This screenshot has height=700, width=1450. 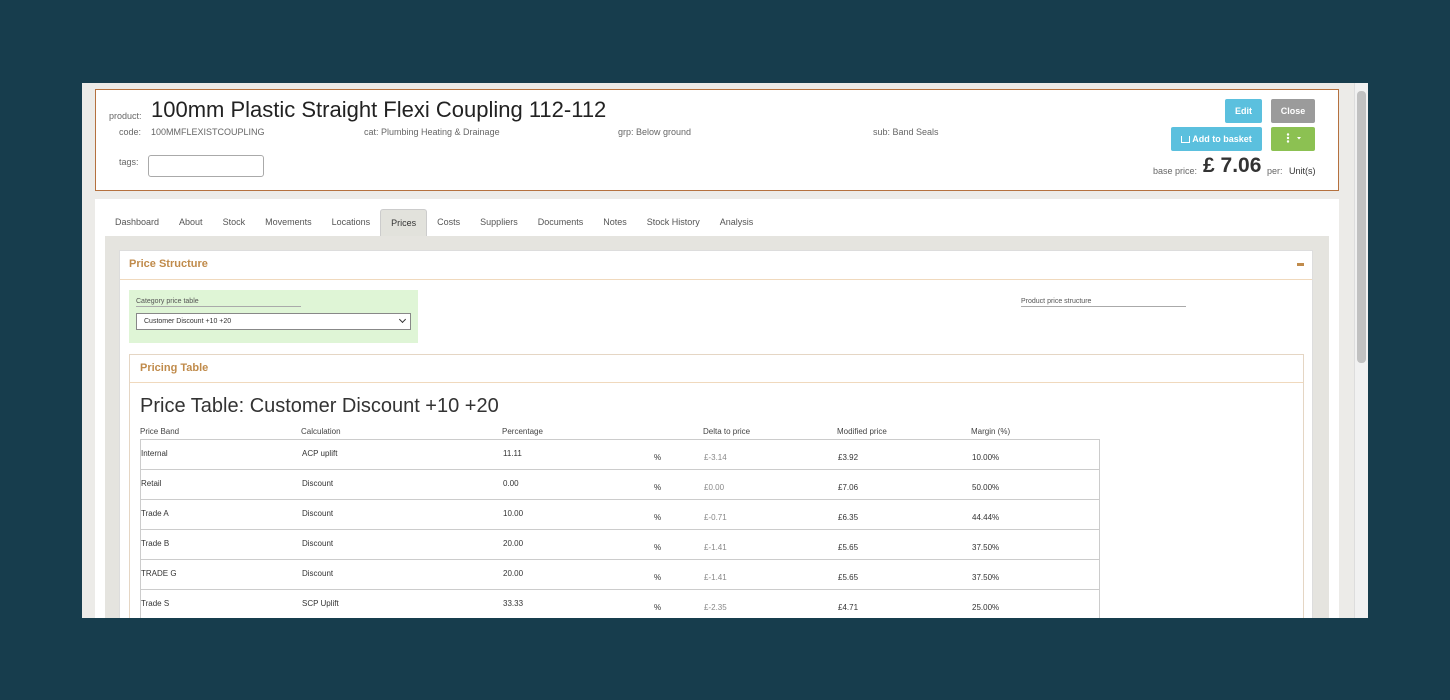 I want to click on more-actions-button, so click(x=1293, y=139).